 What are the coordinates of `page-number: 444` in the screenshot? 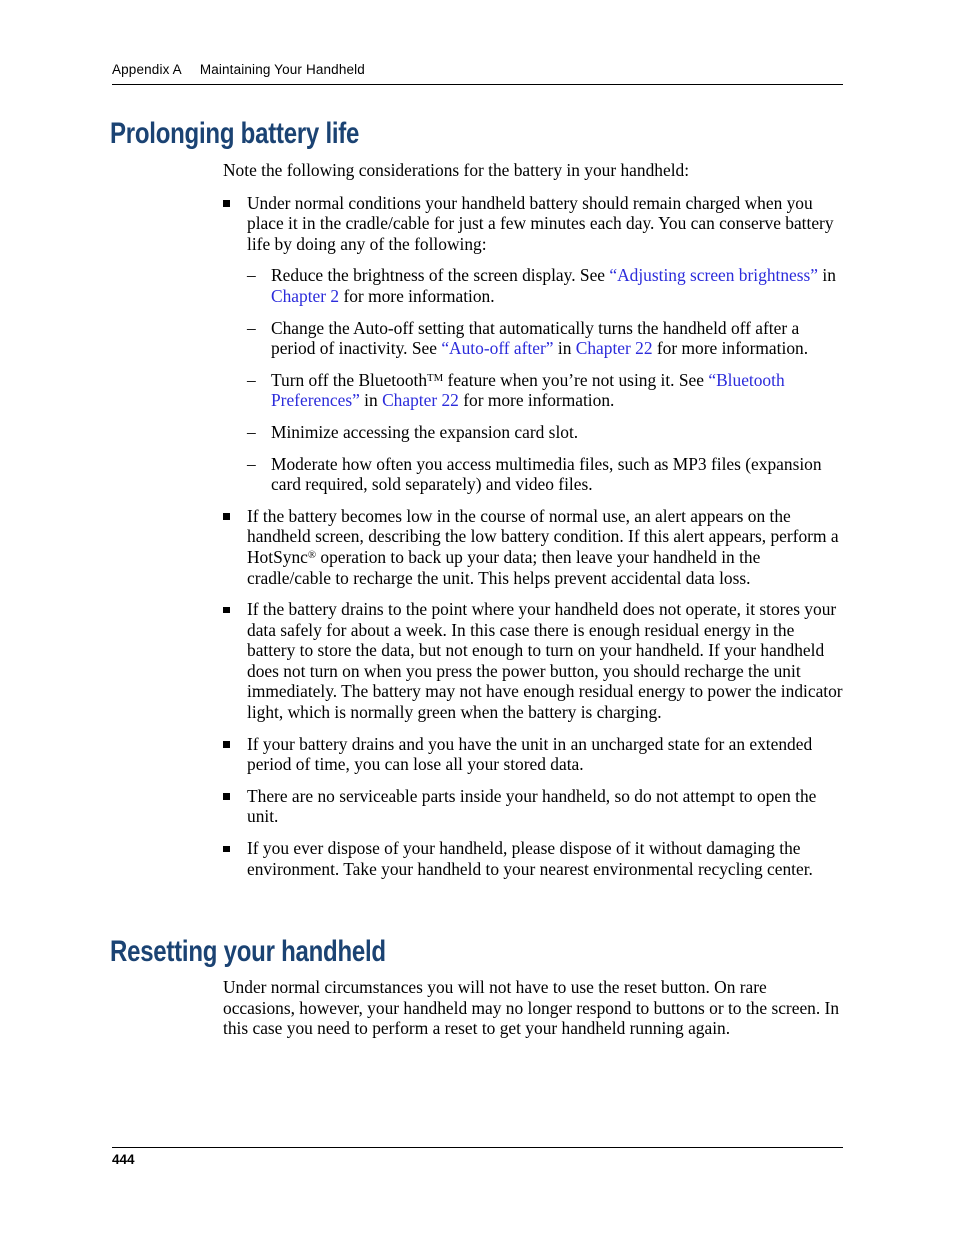 It's located at (123, 1159).